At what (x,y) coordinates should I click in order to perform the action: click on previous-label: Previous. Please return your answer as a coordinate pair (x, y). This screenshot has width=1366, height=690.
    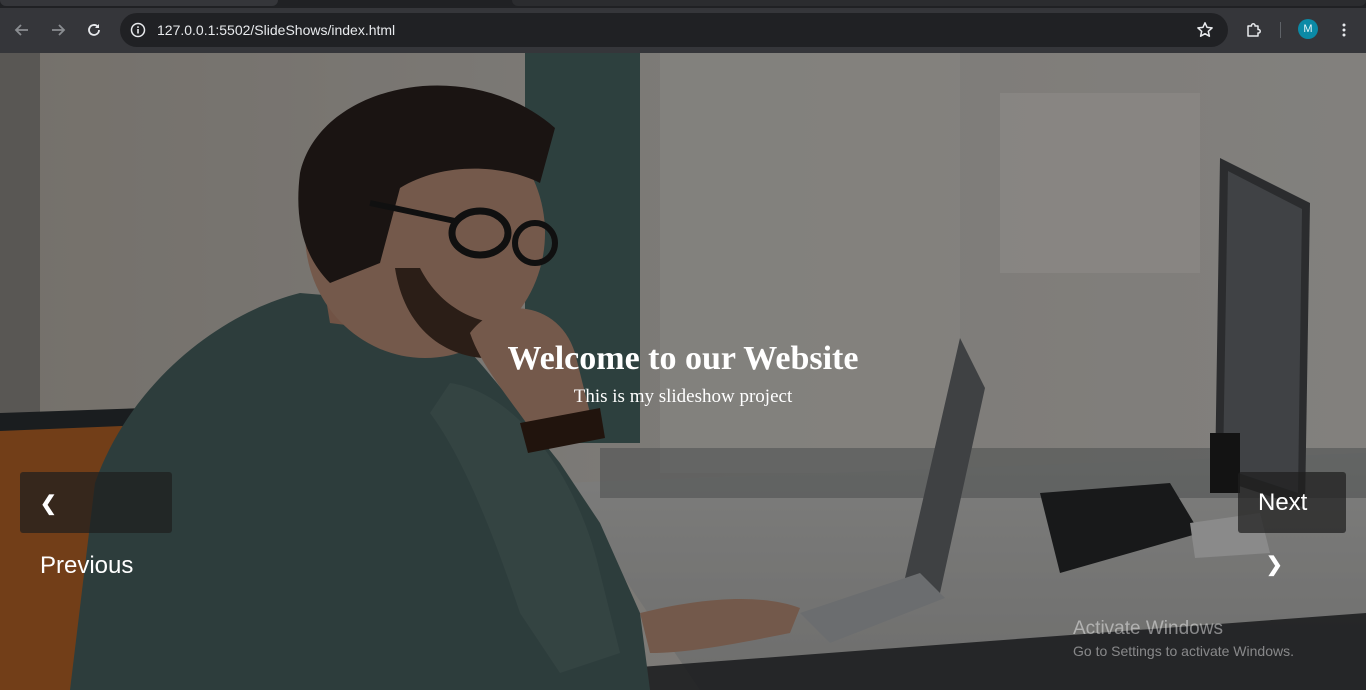
    Looking at the image, I should click on (87, 565).